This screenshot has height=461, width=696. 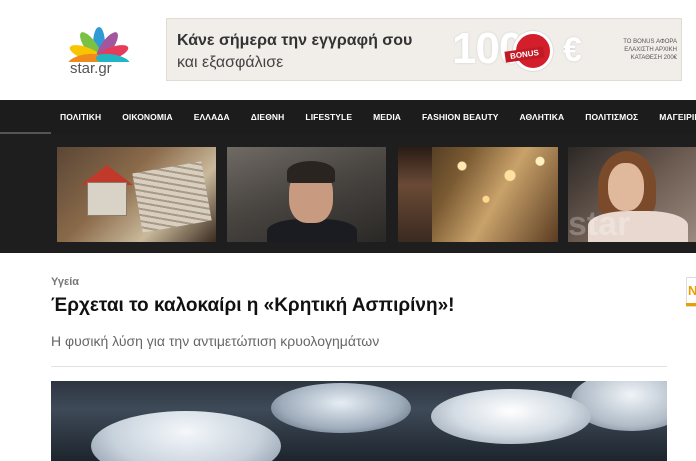 What do you see at coordinates (65, 282) in the screenshot?
I see `article-category: Υγεία` at bounding box center [65, 282].